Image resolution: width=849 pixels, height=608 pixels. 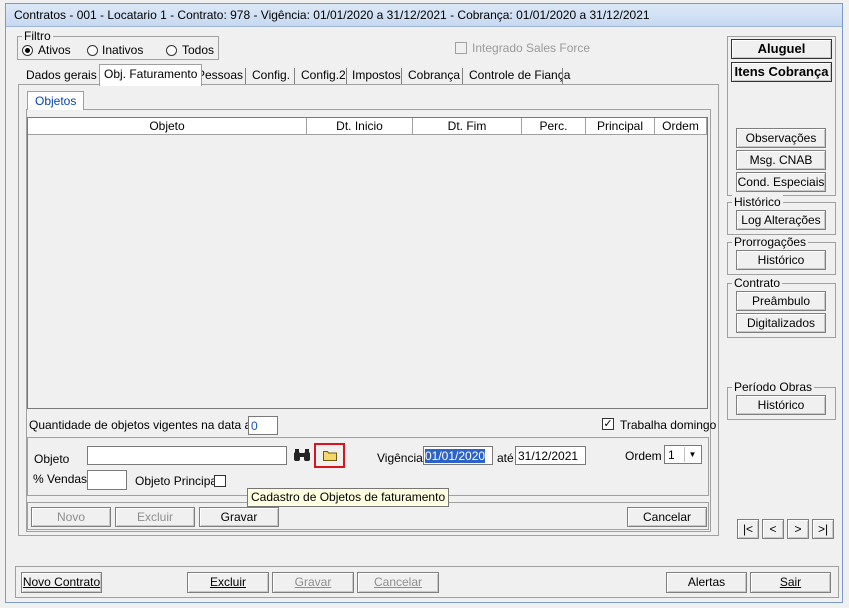 What do you see at coordinates (60, 479) in the screenshot?
I see `vendas-label: % Vendas` at bounding box center [60, 479].